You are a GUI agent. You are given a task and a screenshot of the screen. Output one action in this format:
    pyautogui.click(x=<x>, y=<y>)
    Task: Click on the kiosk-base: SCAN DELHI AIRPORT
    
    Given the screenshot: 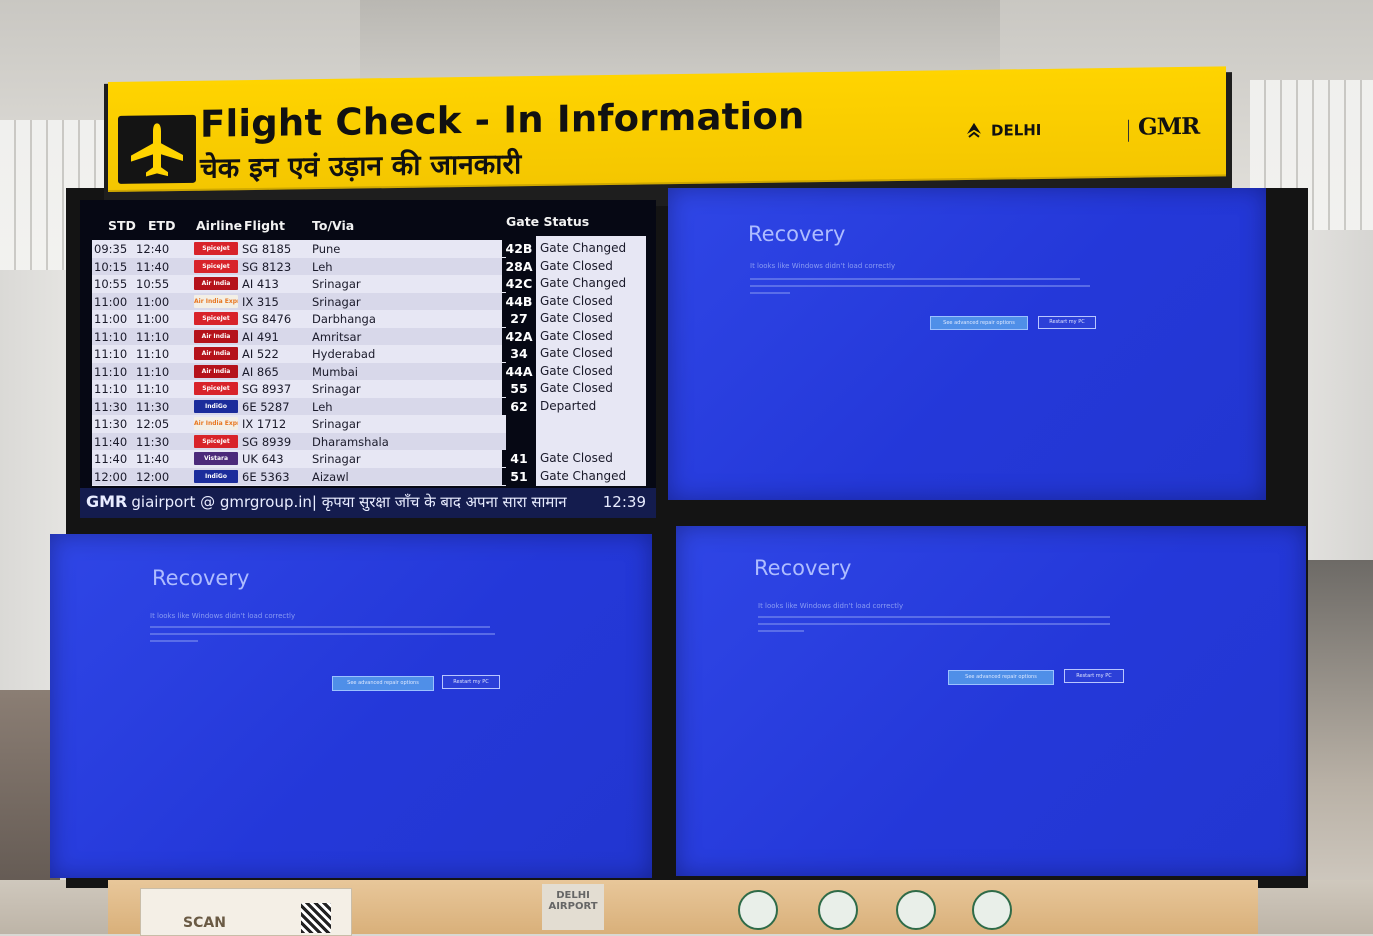 What is the action you would take?
    pyautogui.click(x=683, y=908)
    